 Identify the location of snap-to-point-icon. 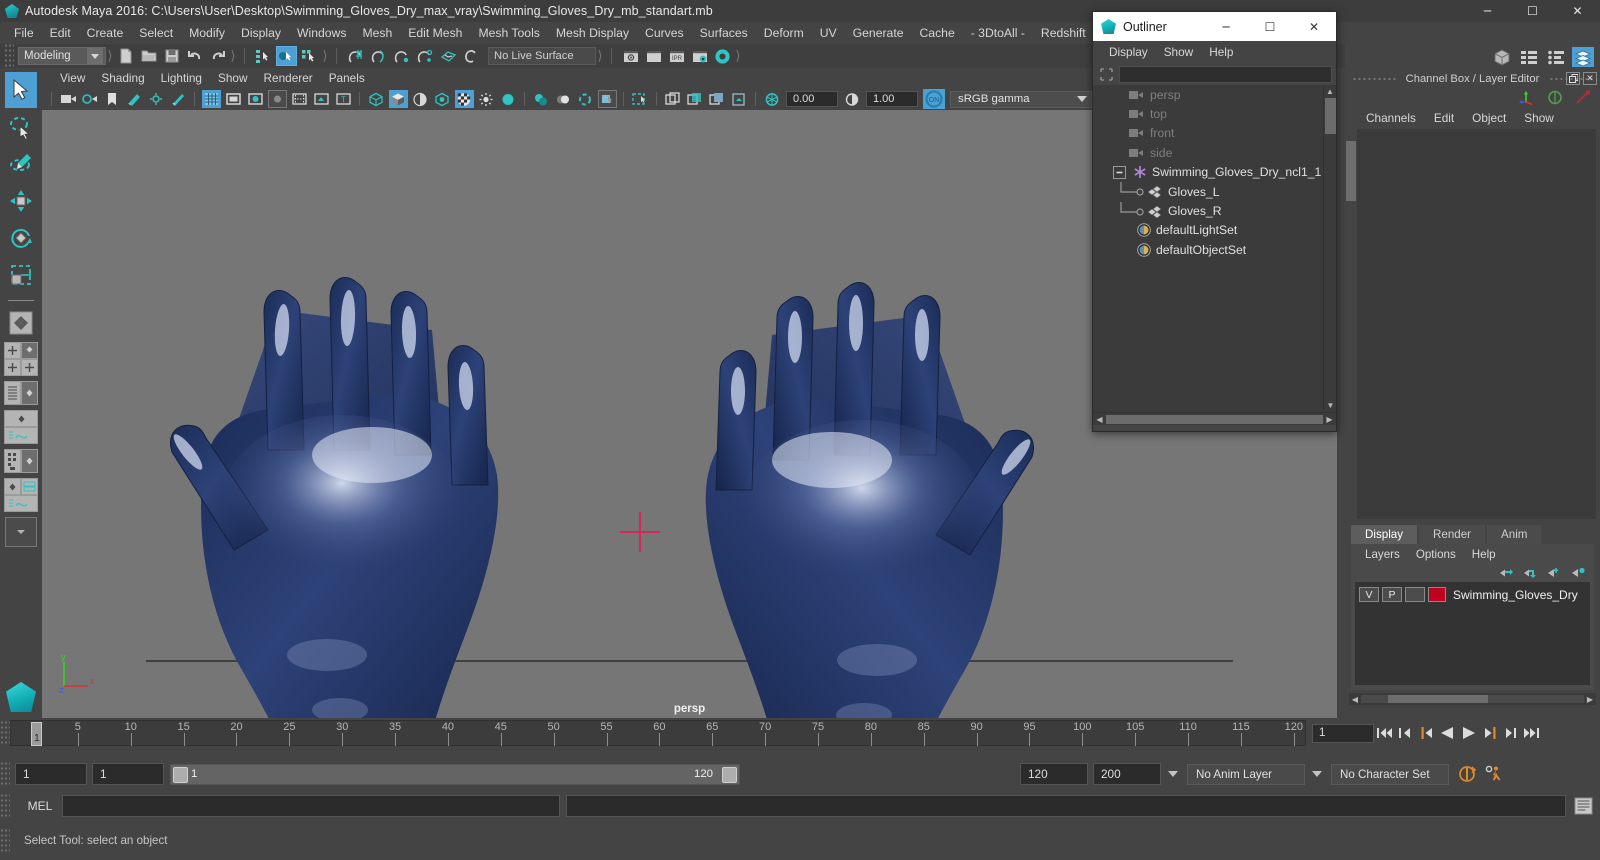
(401, 56).